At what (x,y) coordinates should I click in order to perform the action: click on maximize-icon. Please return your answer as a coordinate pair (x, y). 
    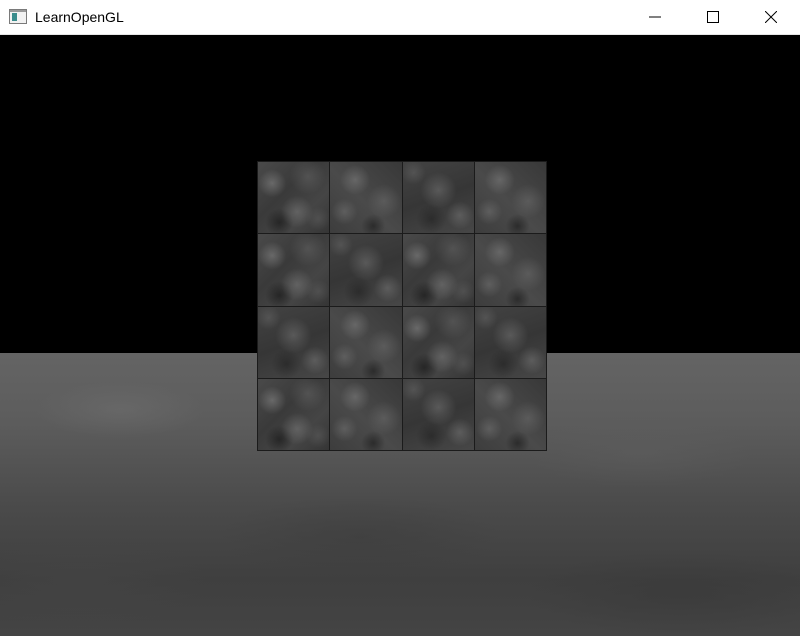
    Looking at the image, I should click on (713, 17).